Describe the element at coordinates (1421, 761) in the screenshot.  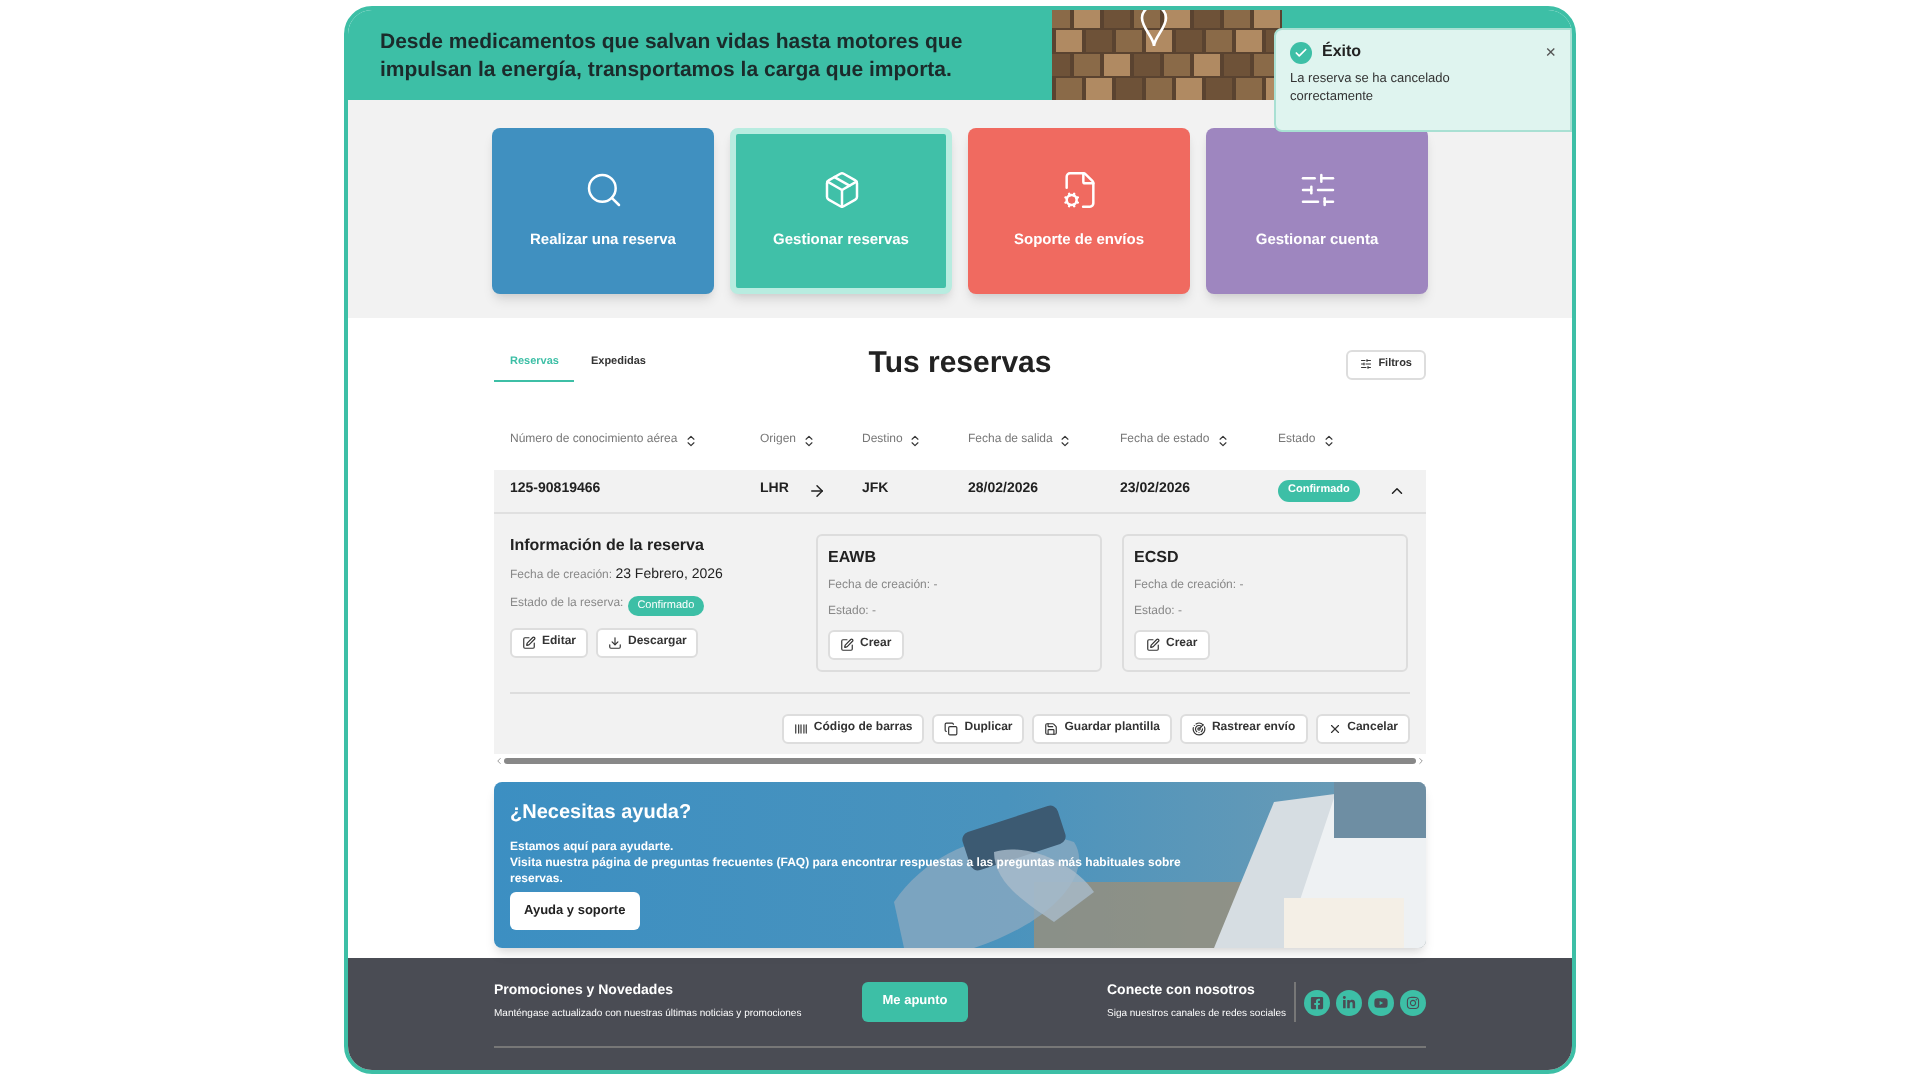
I see `scroll-right-icon` at that location.